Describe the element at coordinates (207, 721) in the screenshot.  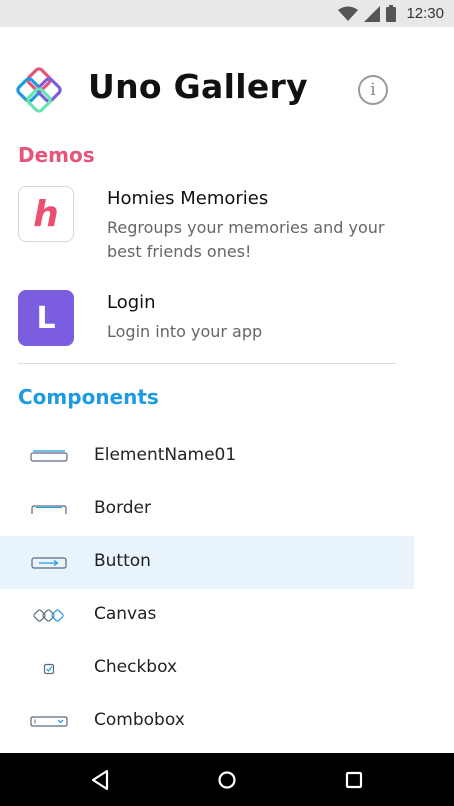
I see `component-item-combobox: Combobox` at that location.